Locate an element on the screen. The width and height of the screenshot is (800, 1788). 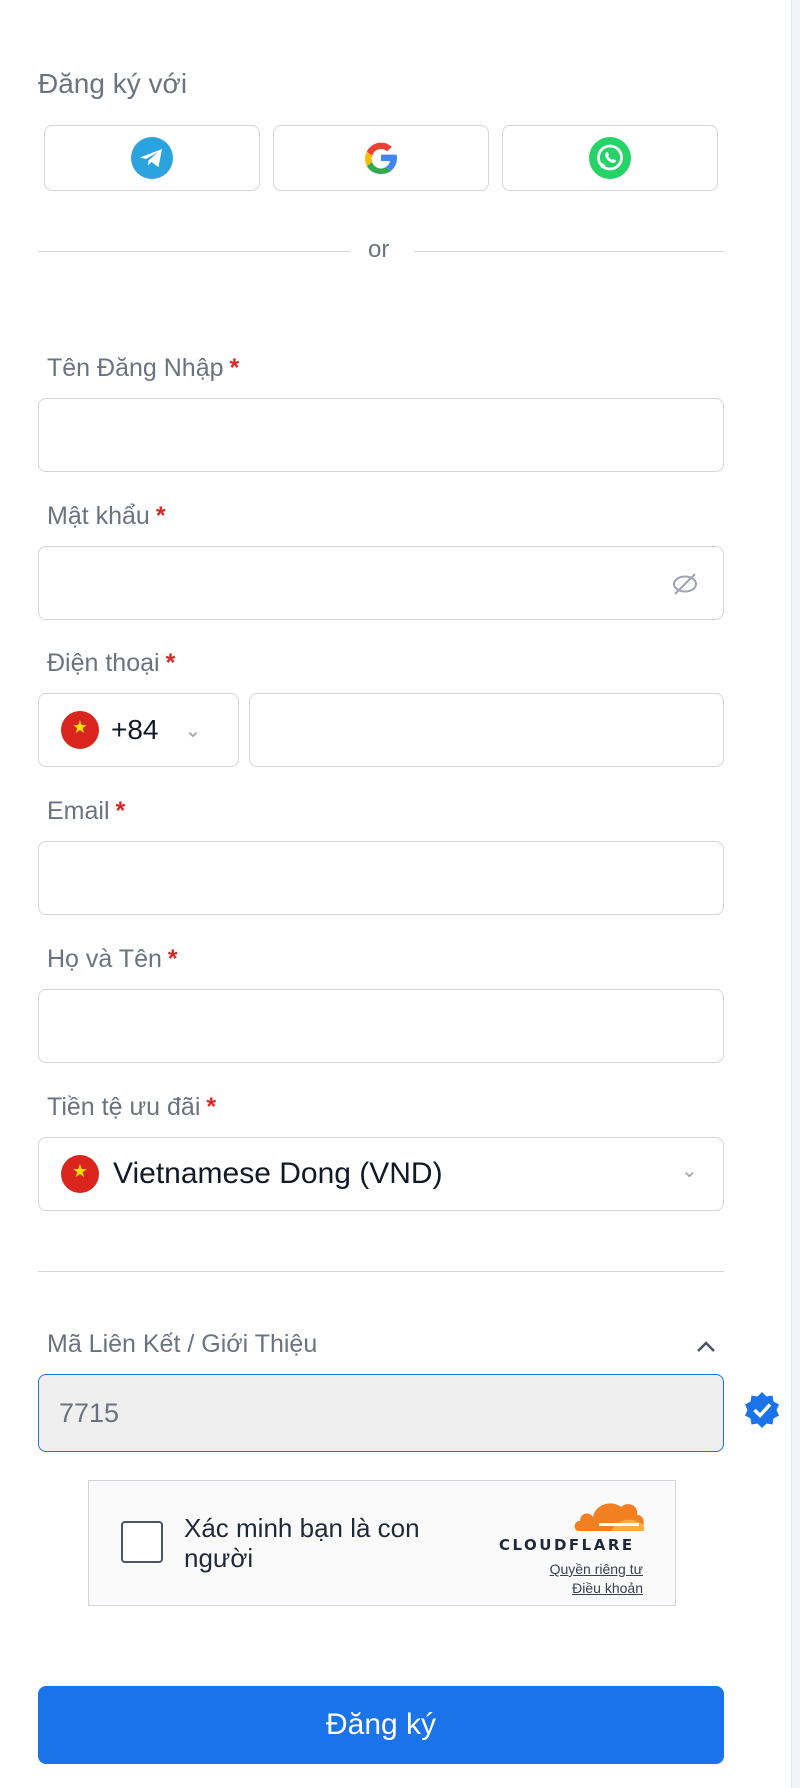
telegram-icon is located at coordinates (152, 158).